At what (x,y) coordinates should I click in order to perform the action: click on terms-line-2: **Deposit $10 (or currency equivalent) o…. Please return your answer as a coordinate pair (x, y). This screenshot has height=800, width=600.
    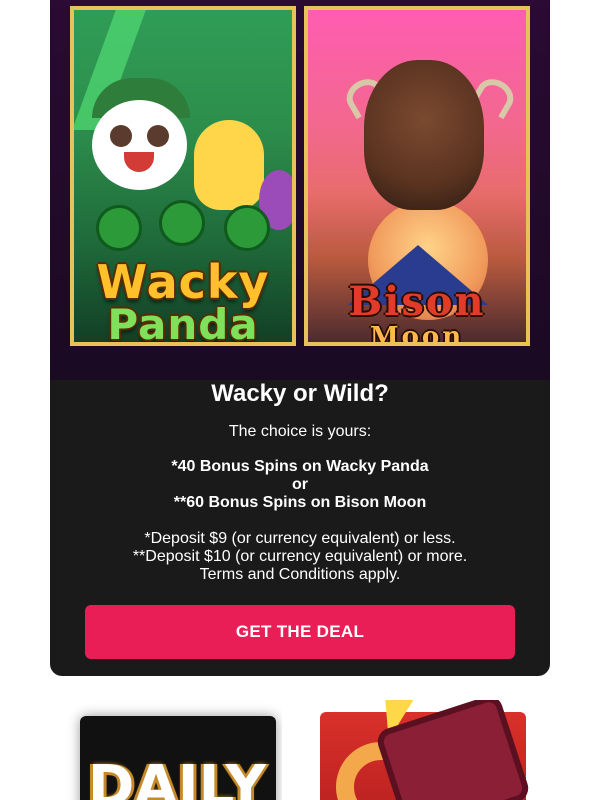
    Looking at the image, I should click on (300, 556).